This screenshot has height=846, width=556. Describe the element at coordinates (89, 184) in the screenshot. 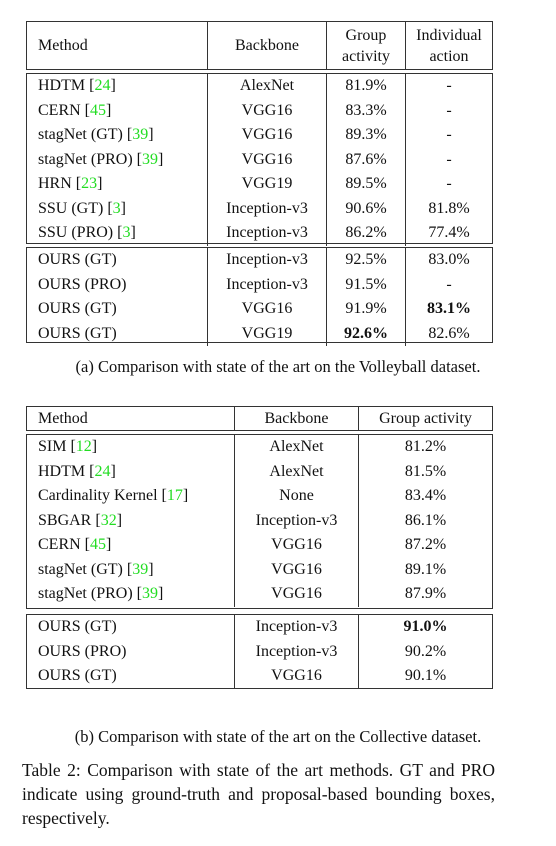

I see `citation-link: 23` at that location.